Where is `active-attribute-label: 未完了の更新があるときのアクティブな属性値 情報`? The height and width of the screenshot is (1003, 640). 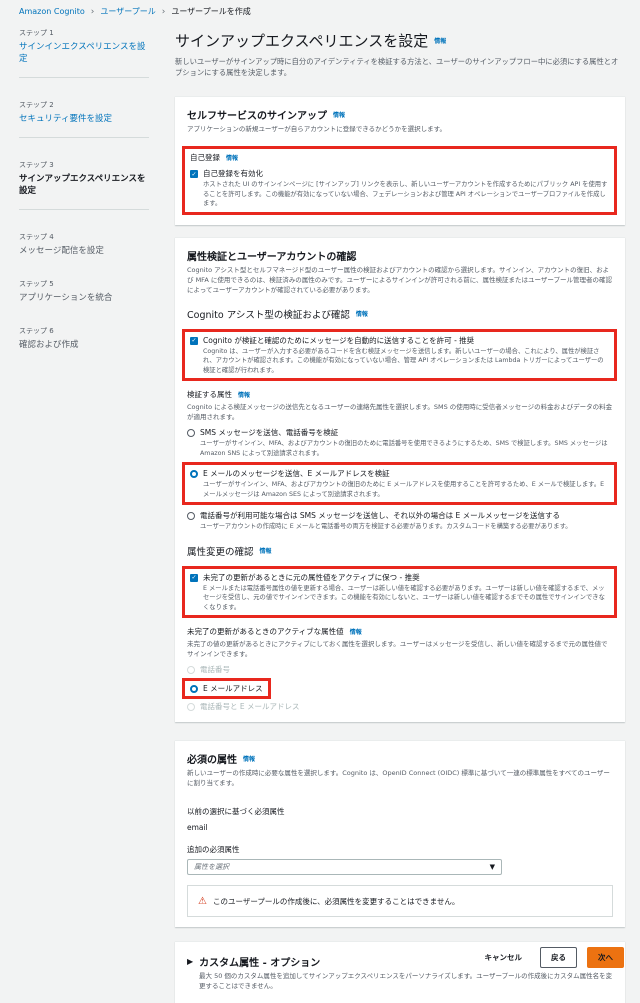
active-attribute-label: 未完了の更新があるときのアクティブな属性値 情報 is located at coordinates (400, 631).